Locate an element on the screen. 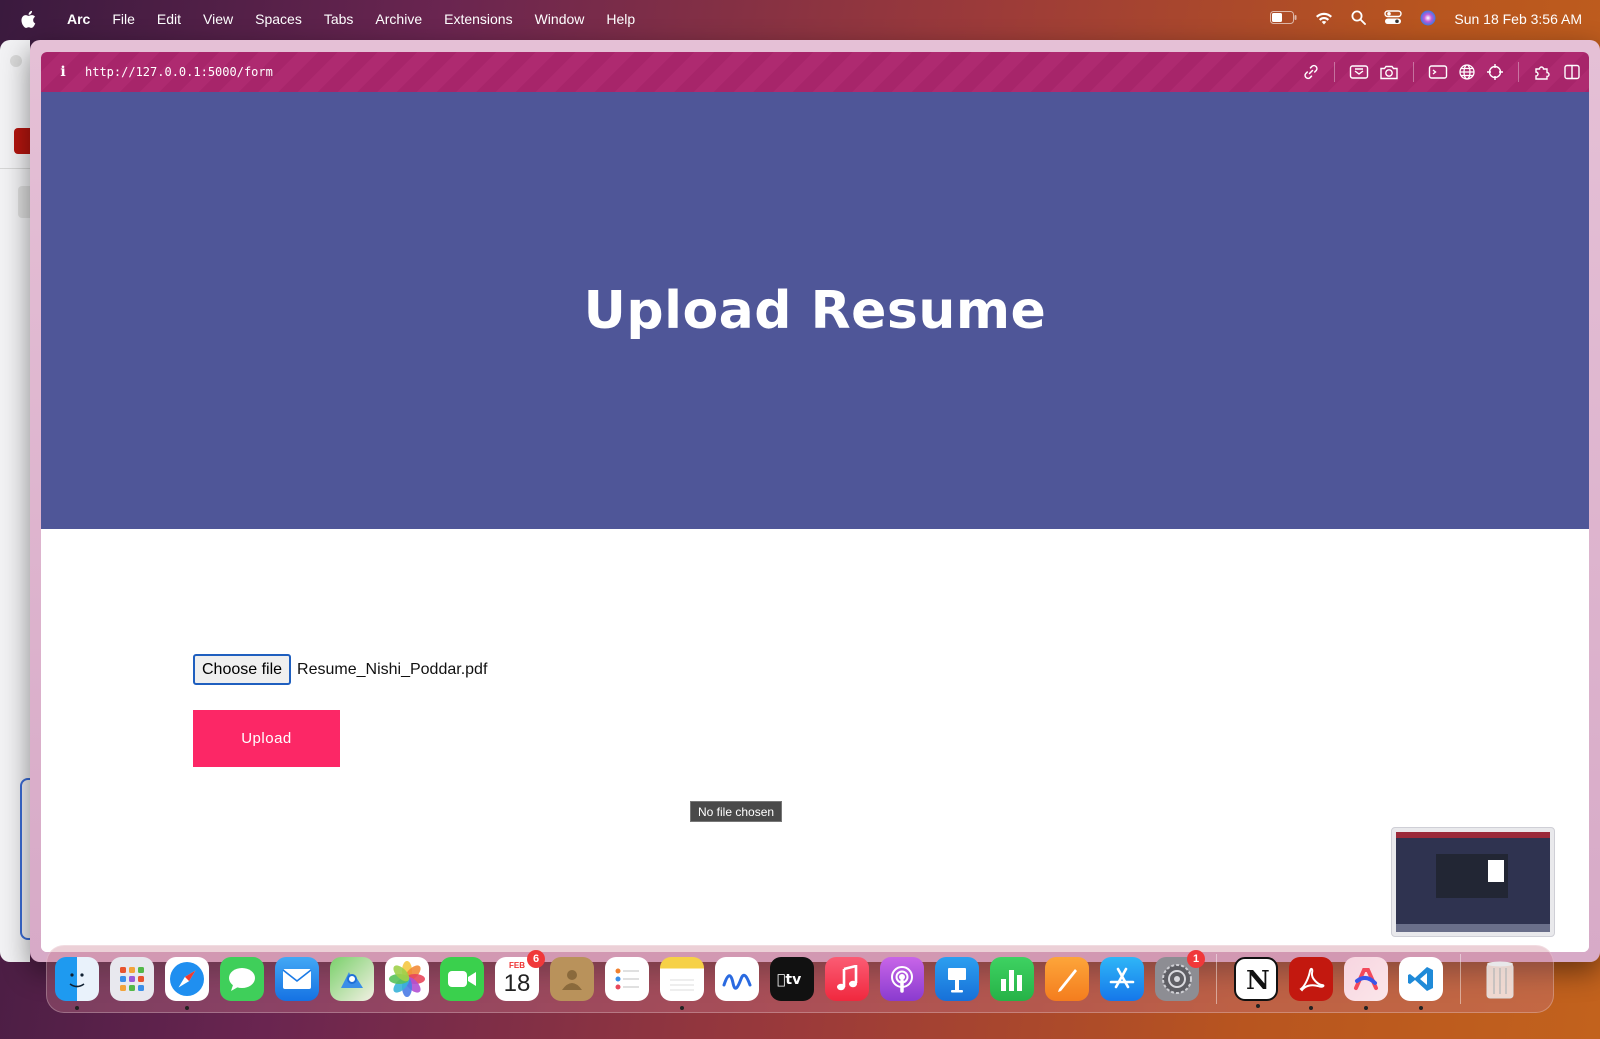 This screenshot has width=1600, height=1039. wifi-icon is located at coordinates (1324, 19).